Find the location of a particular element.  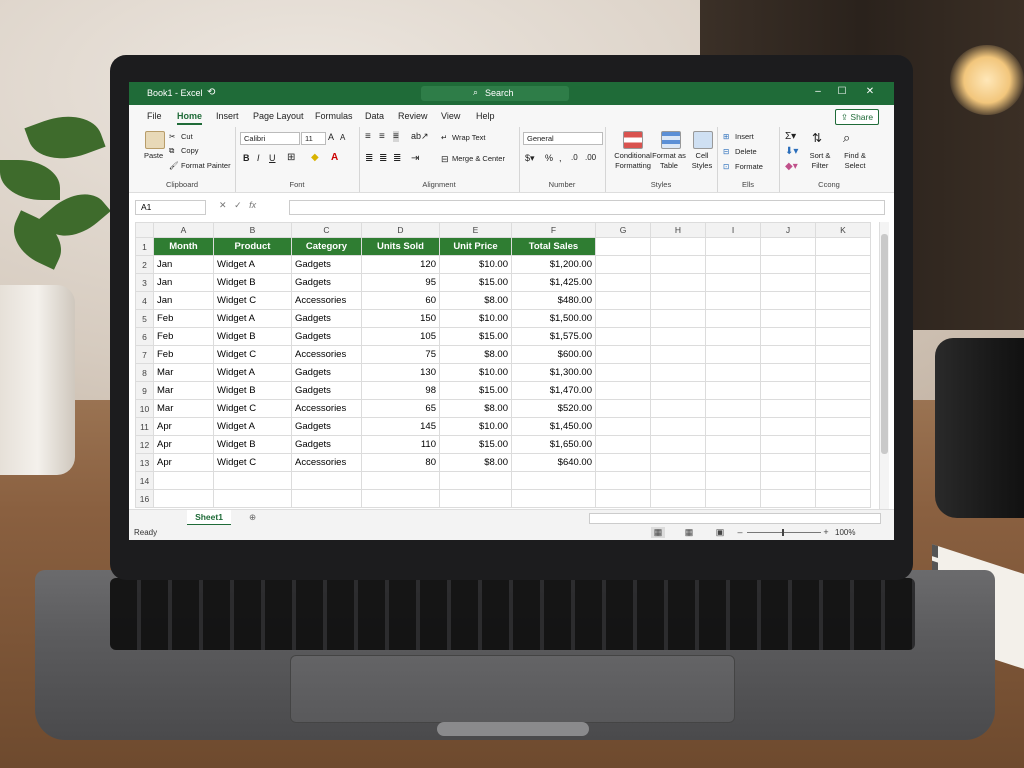

formula-input is located at coordinates (587, 207).